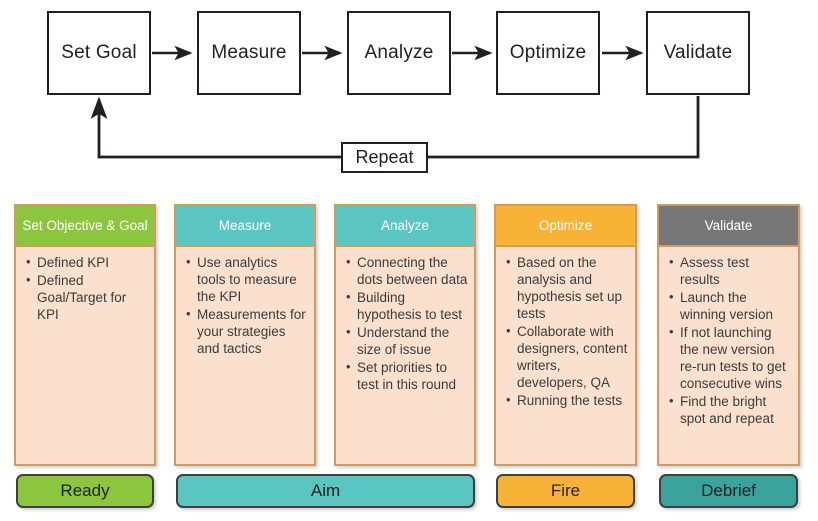  What do you see at coordinates (407, 340) in the screenshot?
I see `list-item: Understand the size of issue` at bounding box center [407, 340].